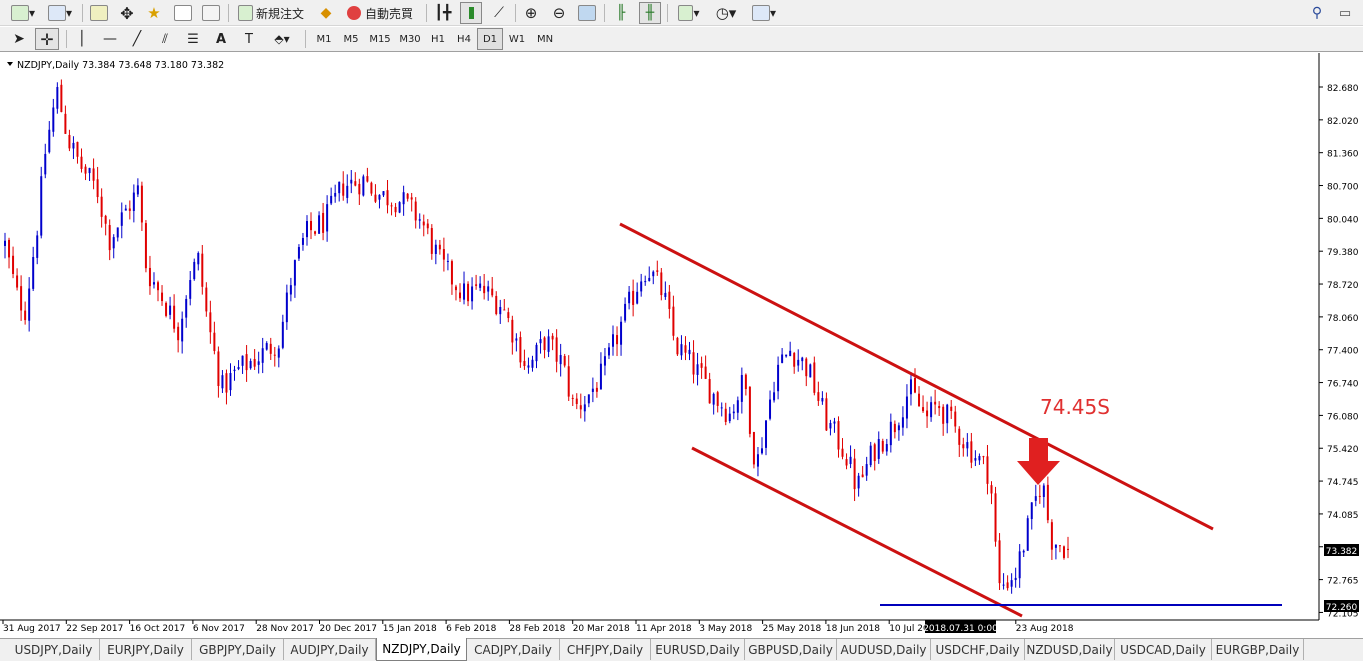 The width and height of the screenshot is (1363, 661). Describe the element at coordinates (621, 13) in the screenshot. I see `chart-shift-icon: ╟` at that location.